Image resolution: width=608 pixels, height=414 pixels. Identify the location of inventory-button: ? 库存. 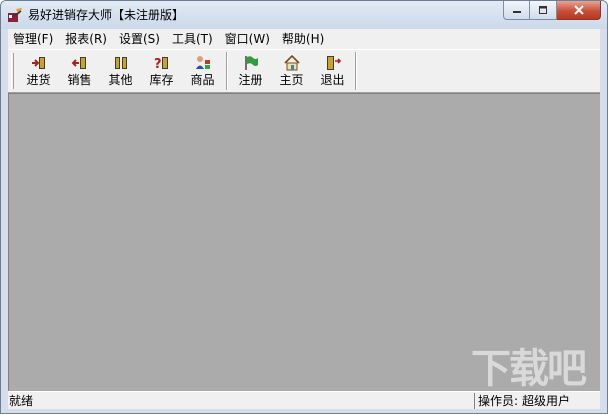
(161, 71).